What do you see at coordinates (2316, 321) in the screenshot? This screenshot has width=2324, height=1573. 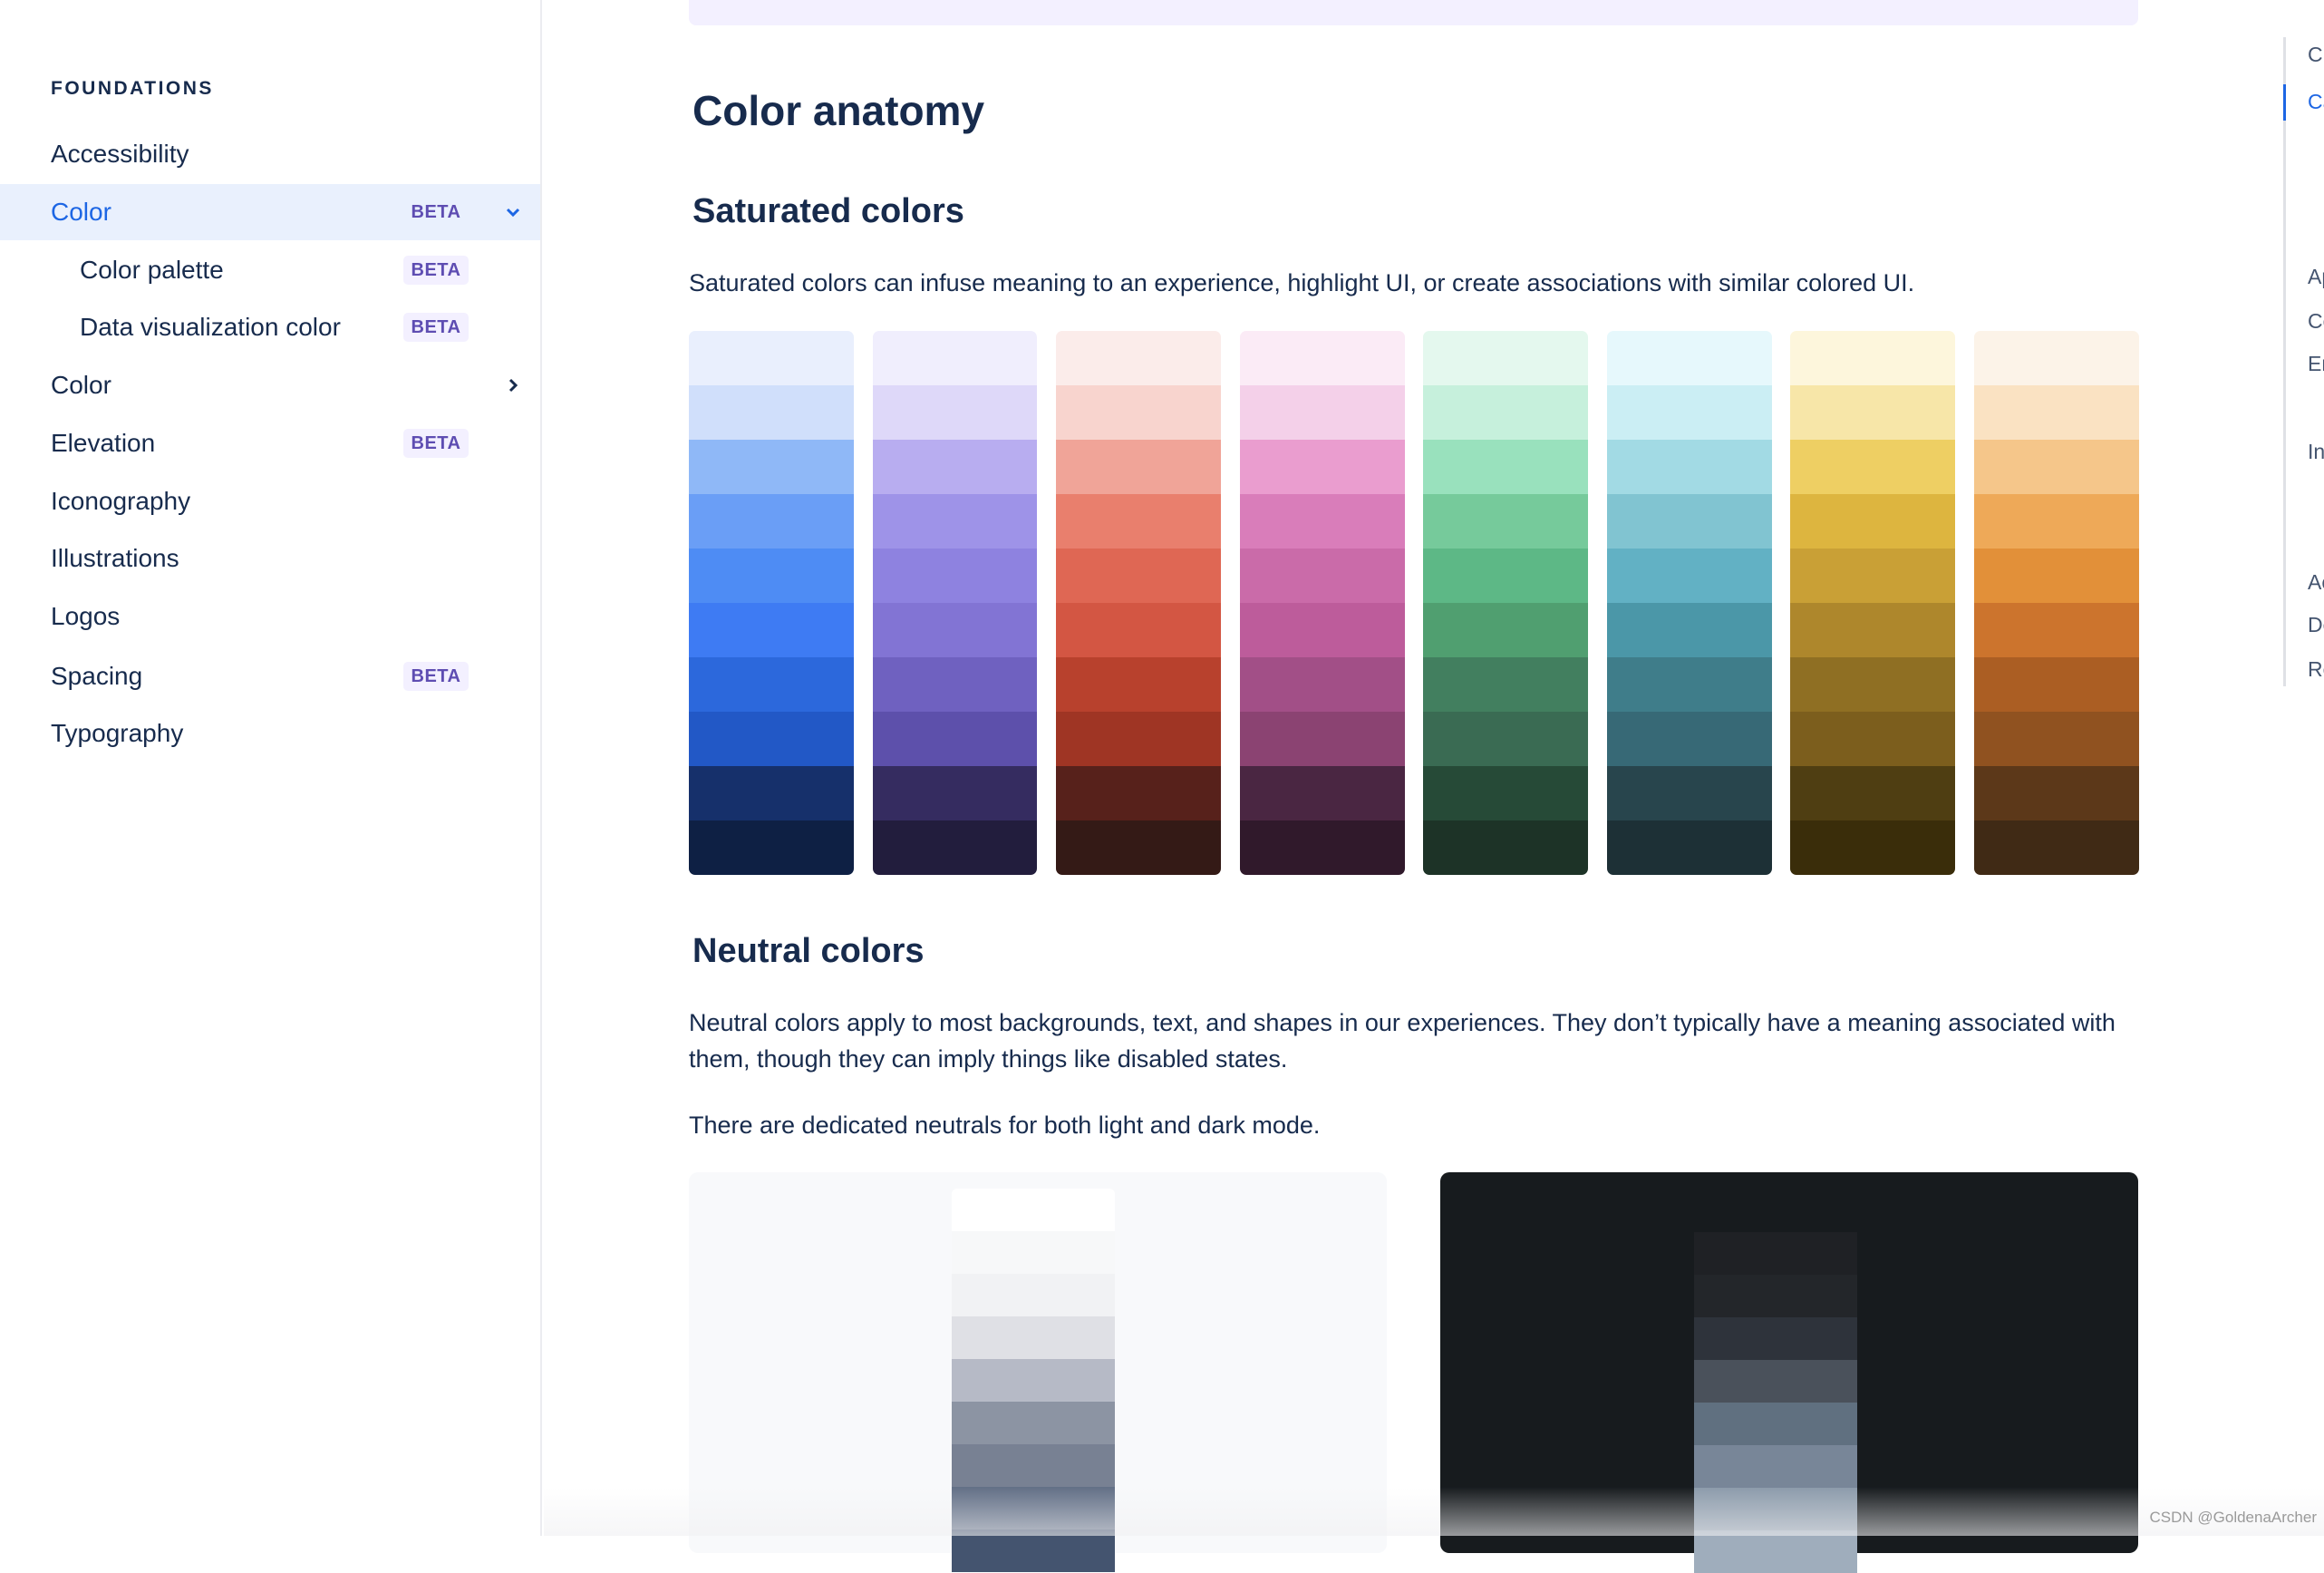 I see `toc-item: Co` at bounding box center [2316, 321].